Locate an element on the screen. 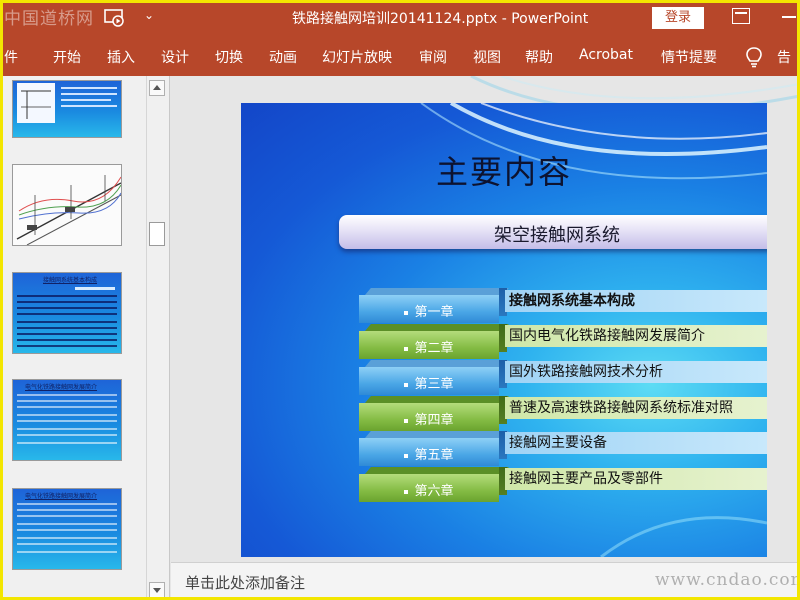  minimize-icon is located at coordinates (789, 17).